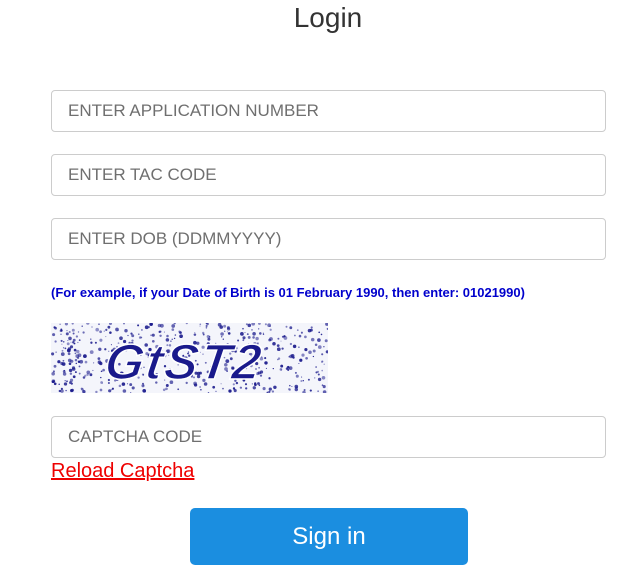 The image size is (632, 577). I want to click on page-title: Login, so click(328, 17).